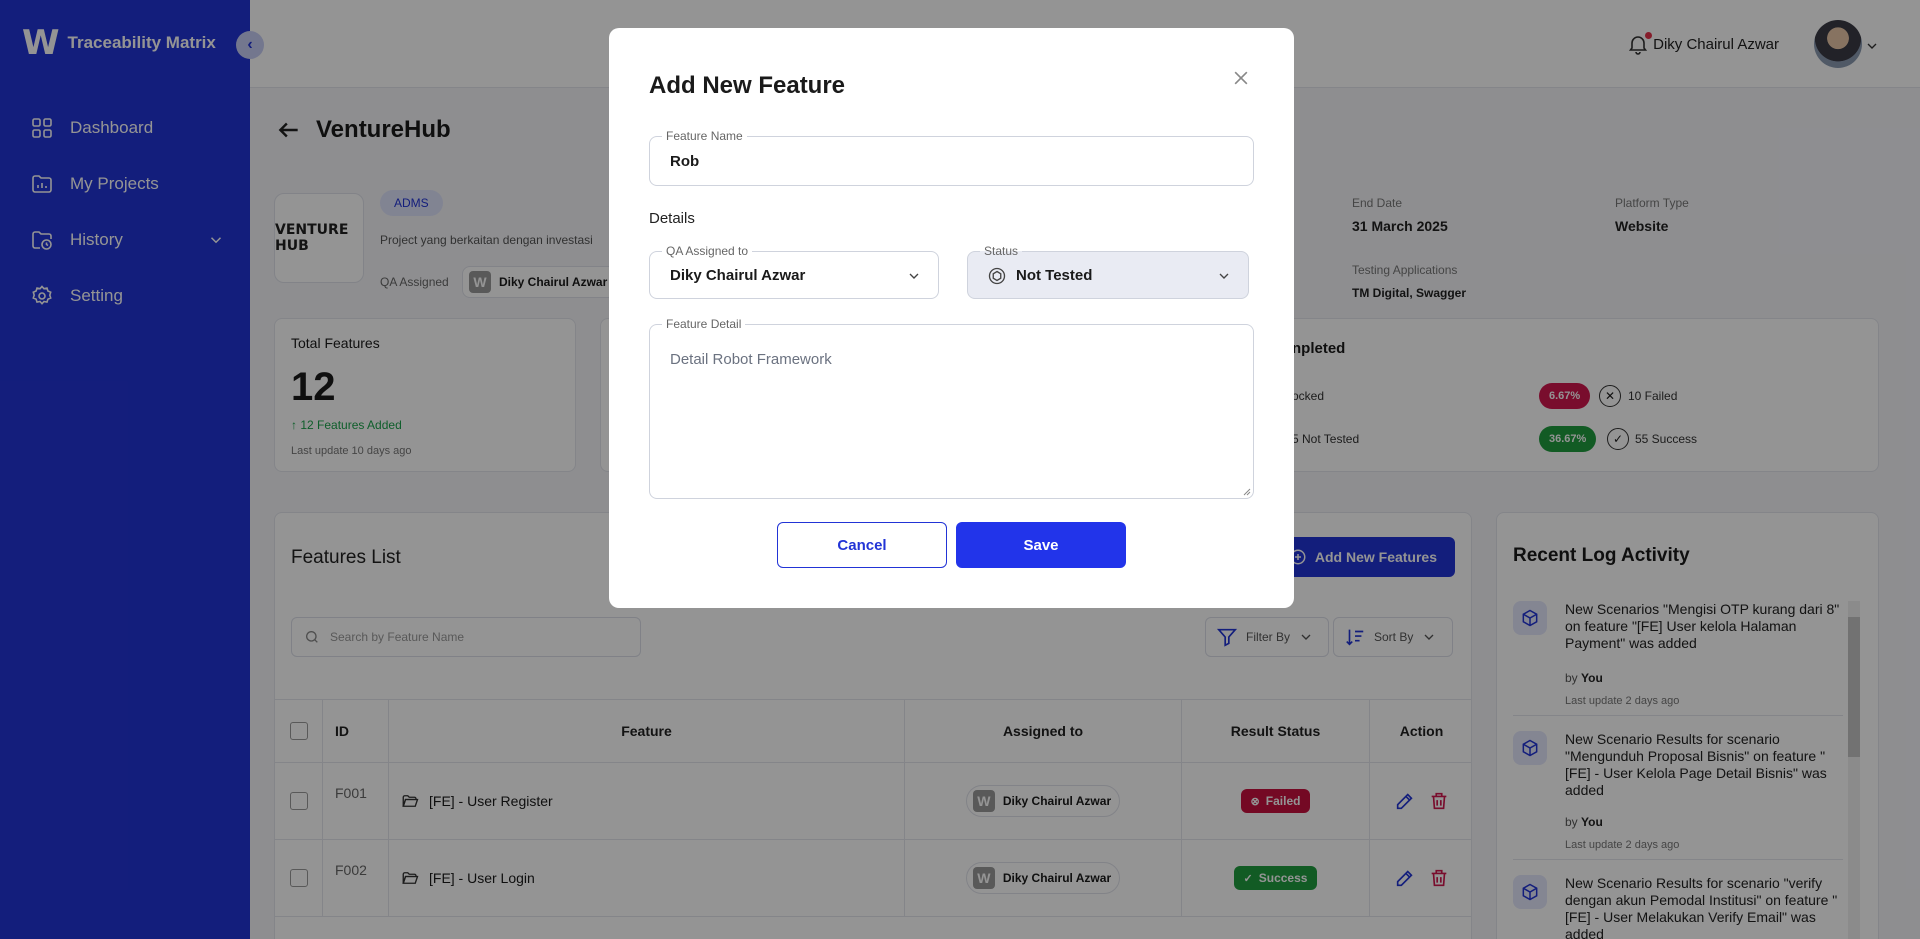  I want to click on status-value: Not Tested, so click(1054, 275).